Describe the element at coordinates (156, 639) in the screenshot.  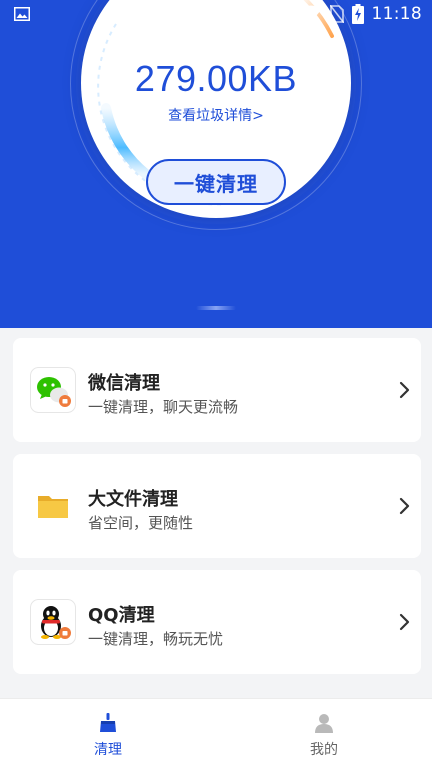
I see `card-subtitle: 一键清理，畅玩无忧` at that location.